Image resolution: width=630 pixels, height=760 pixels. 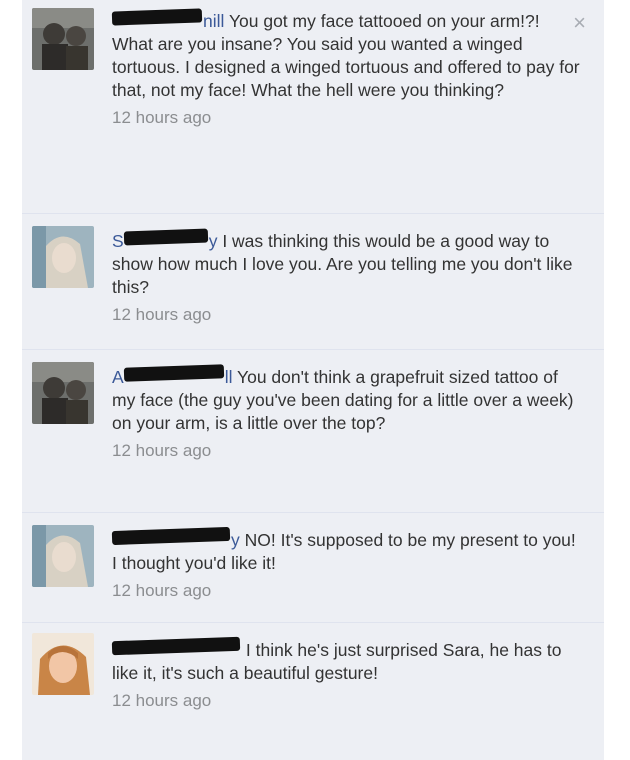 I want to click on comment-author: S, so click(x=118, y=241).